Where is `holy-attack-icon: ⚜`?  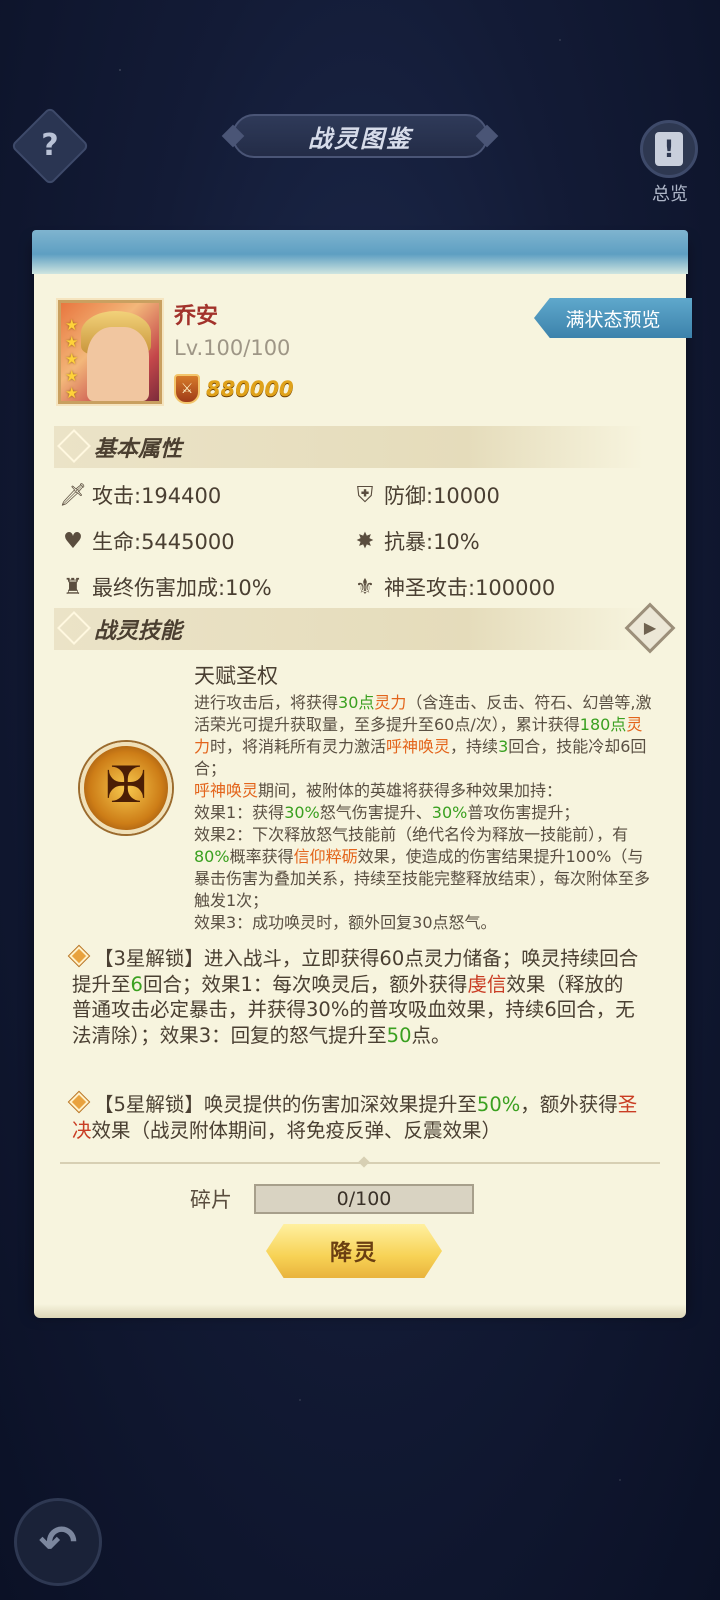
holy-attack-icon: ⚜ is located at coordinates (365, 587).